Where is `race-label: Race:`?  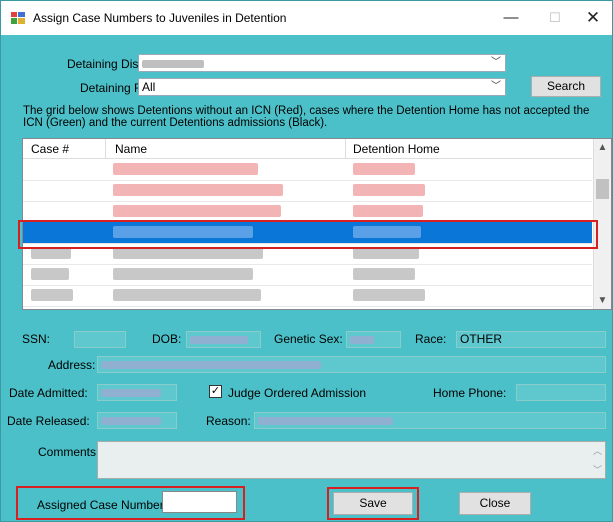 race-label: Race: is located at coordinates (431, 339).